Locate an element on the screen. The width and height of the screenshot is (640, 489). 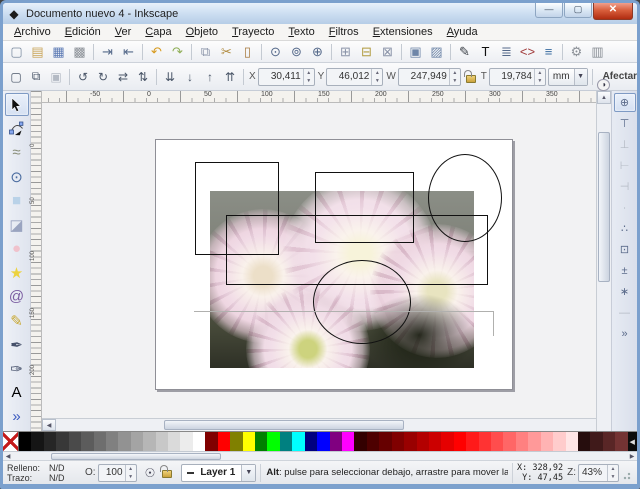
copy-icon: ⧉ is located at coordinates (205, 51).